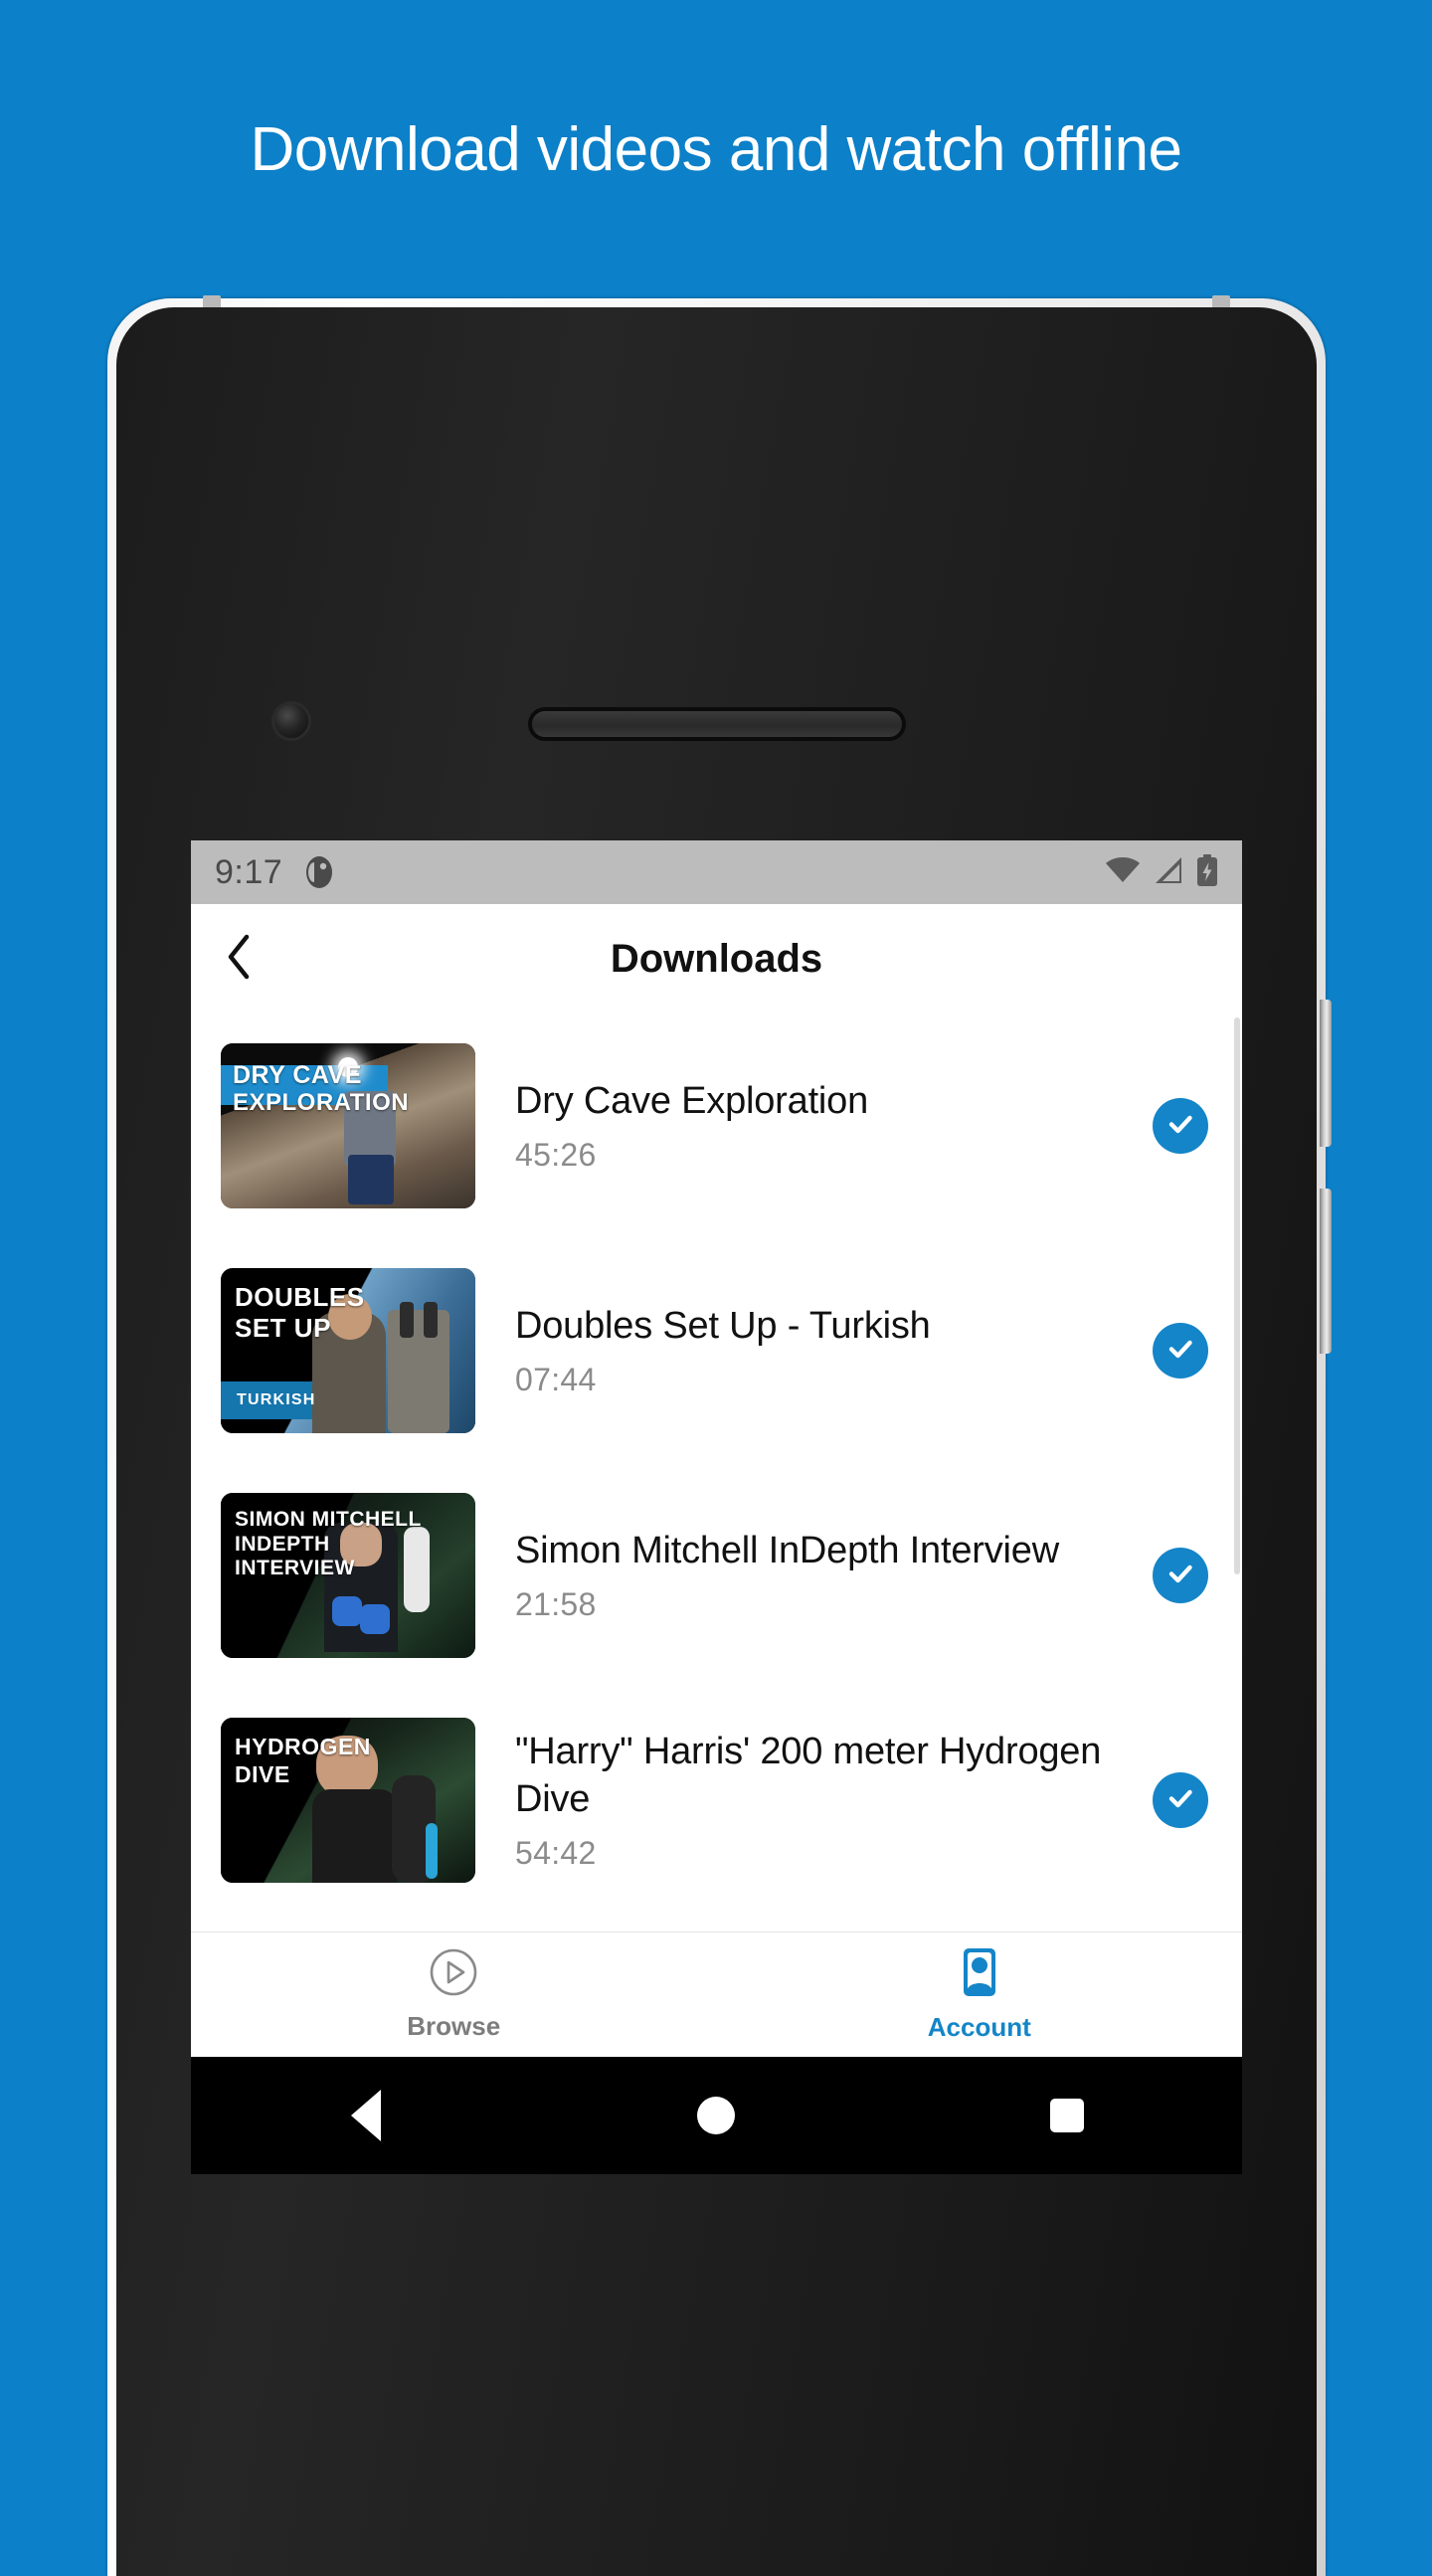  I want to click on video-thumbnail: DRY CAVE EXPLORATION, so click(348, 1125).